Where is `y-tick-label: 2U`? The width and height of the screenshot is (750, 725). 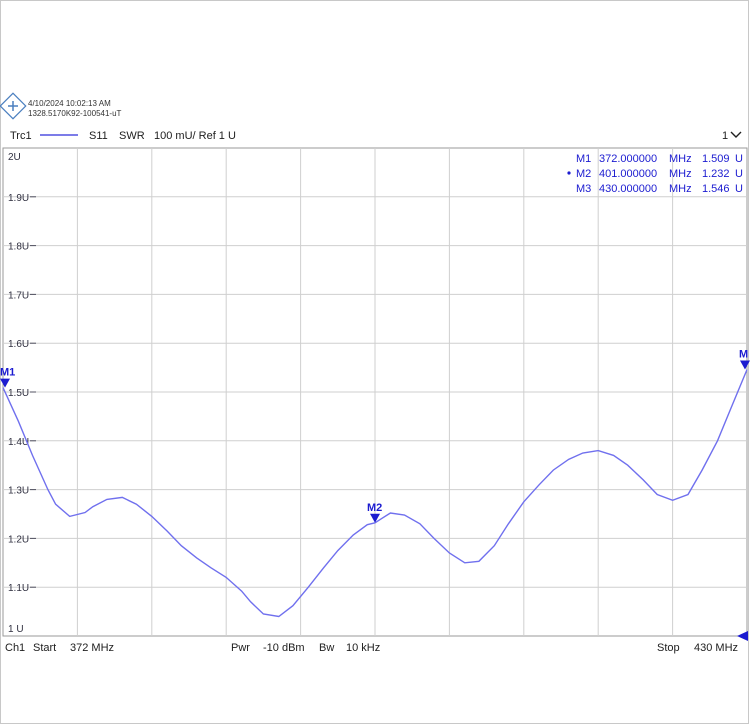 y-tick-label: 2U is located at coordinates (14, 157).